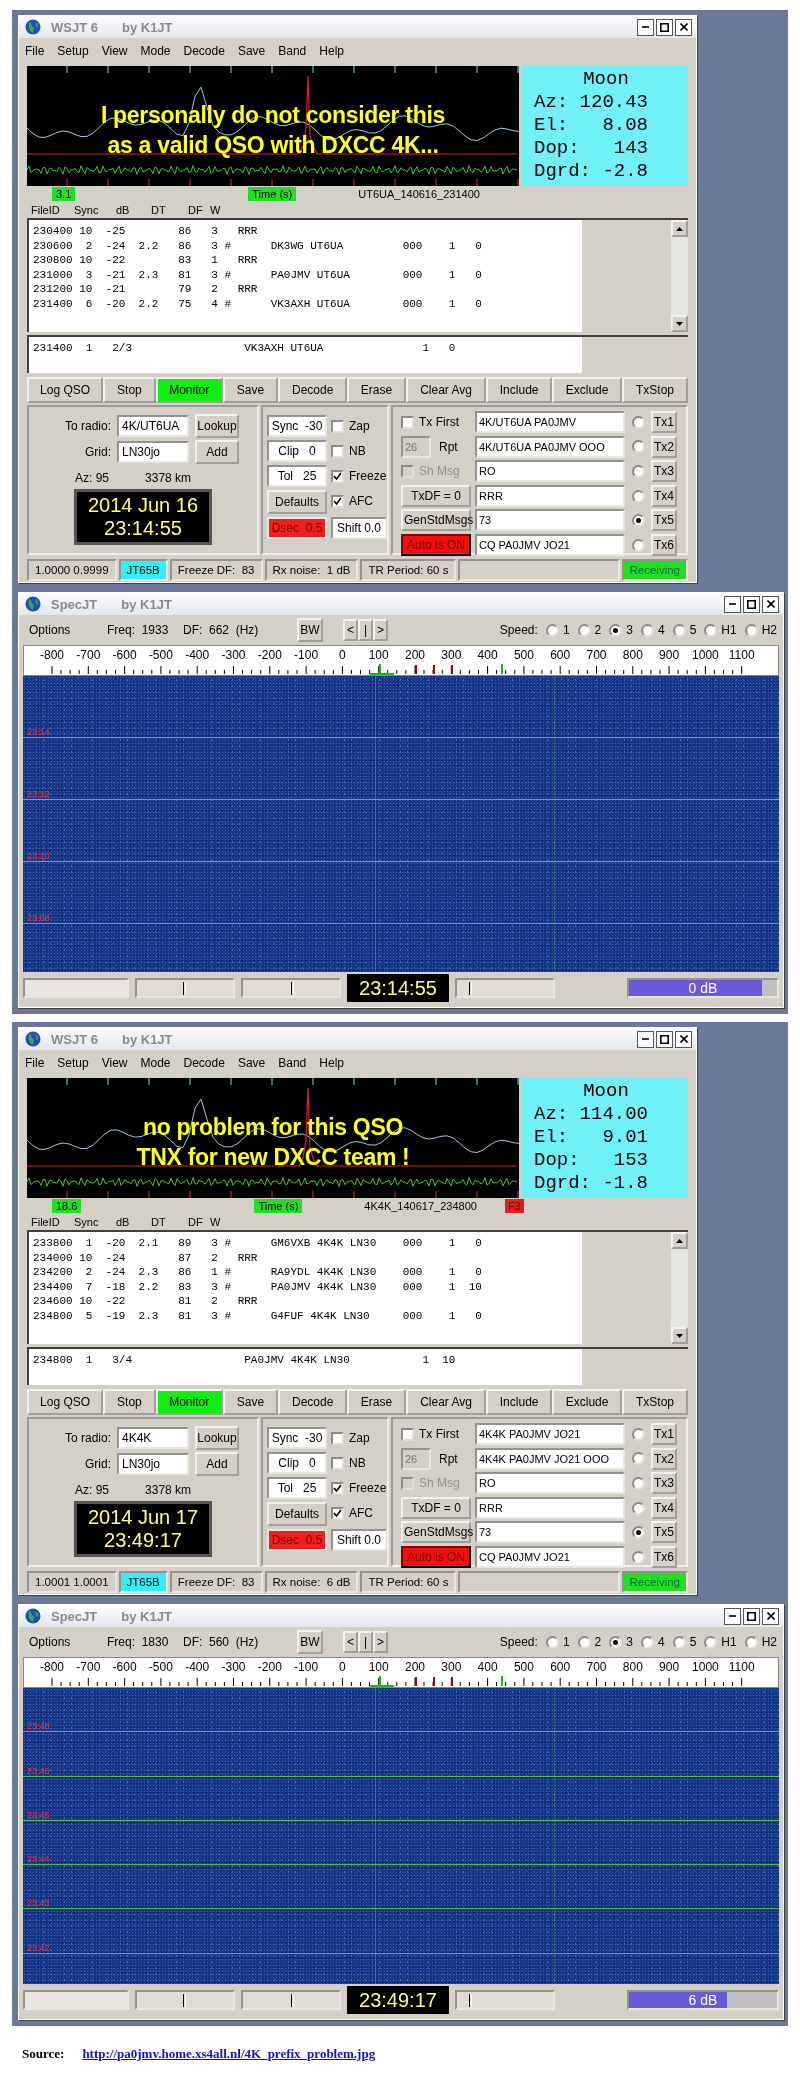 The image size is (800, 2087). I want to click on toolbar-button: Erase, so click(376, 1402).